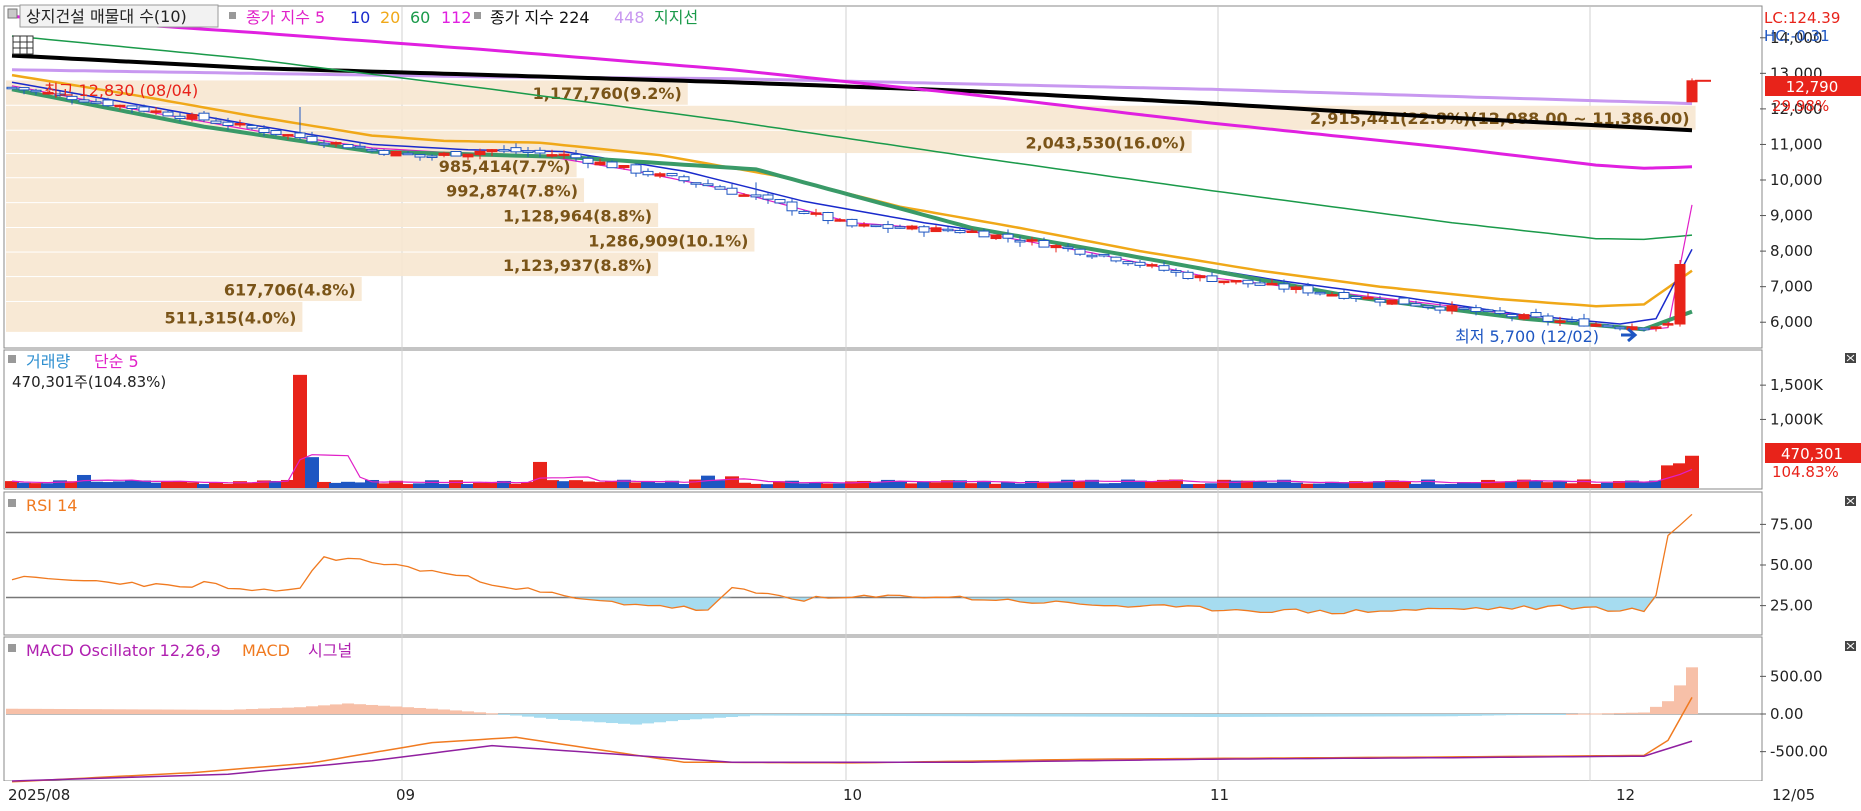 Image resolution: width=1861 pixels, height=811 pixels. I want to click on volume-ma-title: 단순 5, so click(116, 361).